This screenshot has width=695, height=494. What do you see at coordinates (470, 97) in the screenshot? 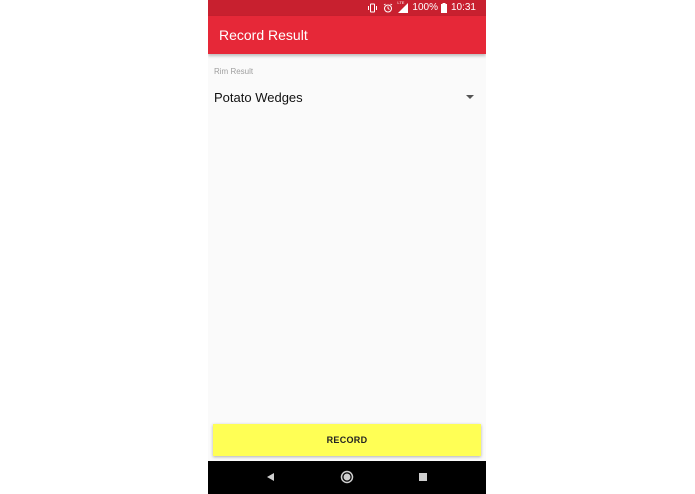
I see `dropdown-arrow-icon` at bounding box center [470, 97].